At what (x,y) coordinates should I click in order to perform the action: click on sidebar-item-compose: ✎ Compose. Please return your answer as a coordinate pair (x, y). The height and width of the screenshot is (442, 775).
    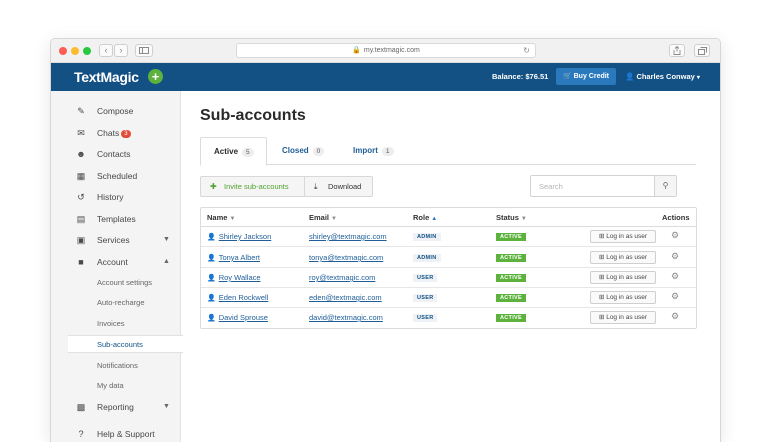
    Looking at the image, I should click on (116, 111).